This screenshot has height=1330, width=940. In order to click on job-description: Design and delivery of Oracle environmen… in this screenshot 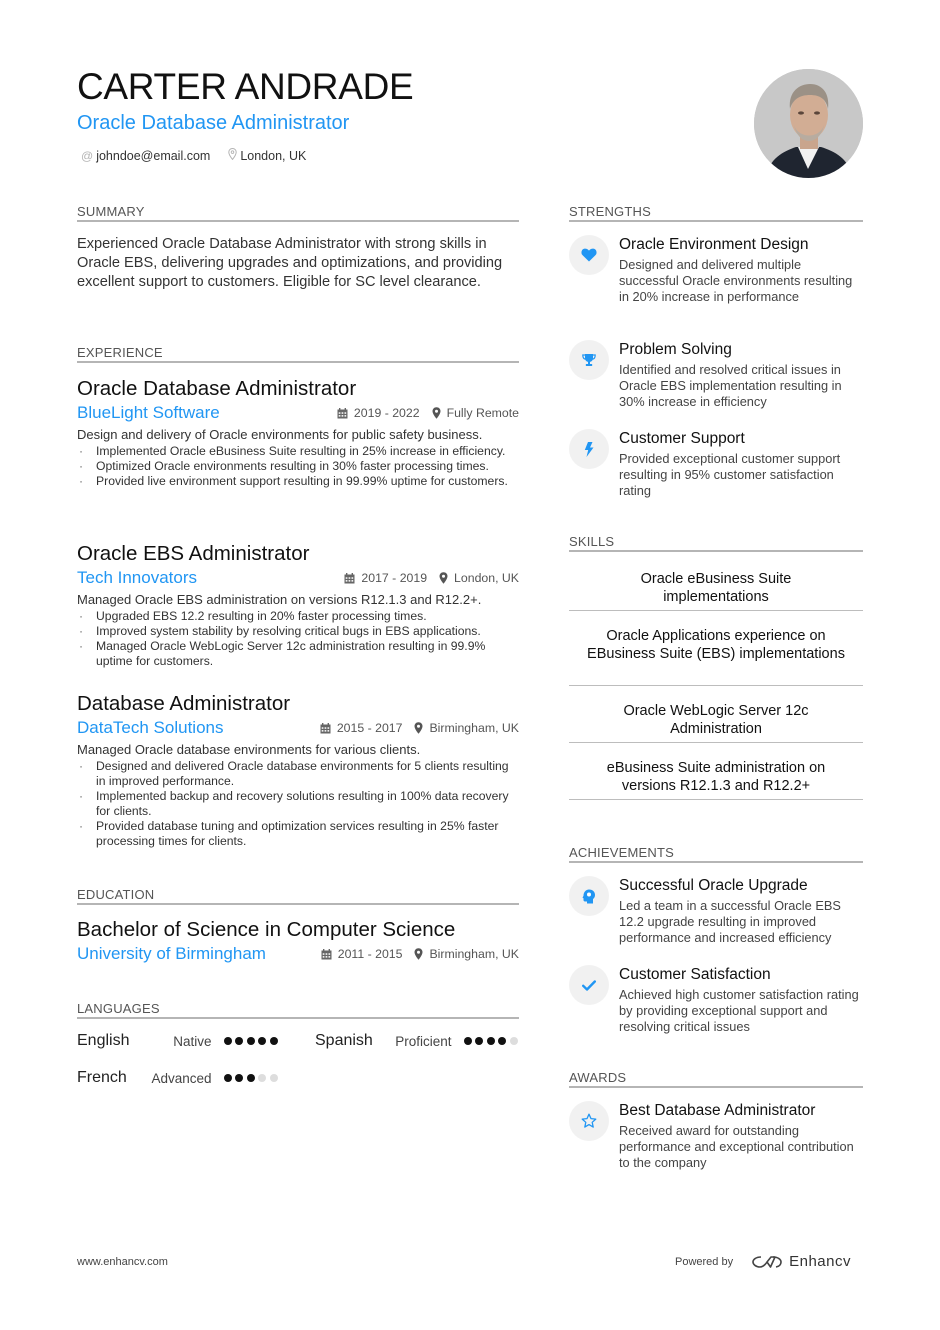, I will do `click(280, 434)`.